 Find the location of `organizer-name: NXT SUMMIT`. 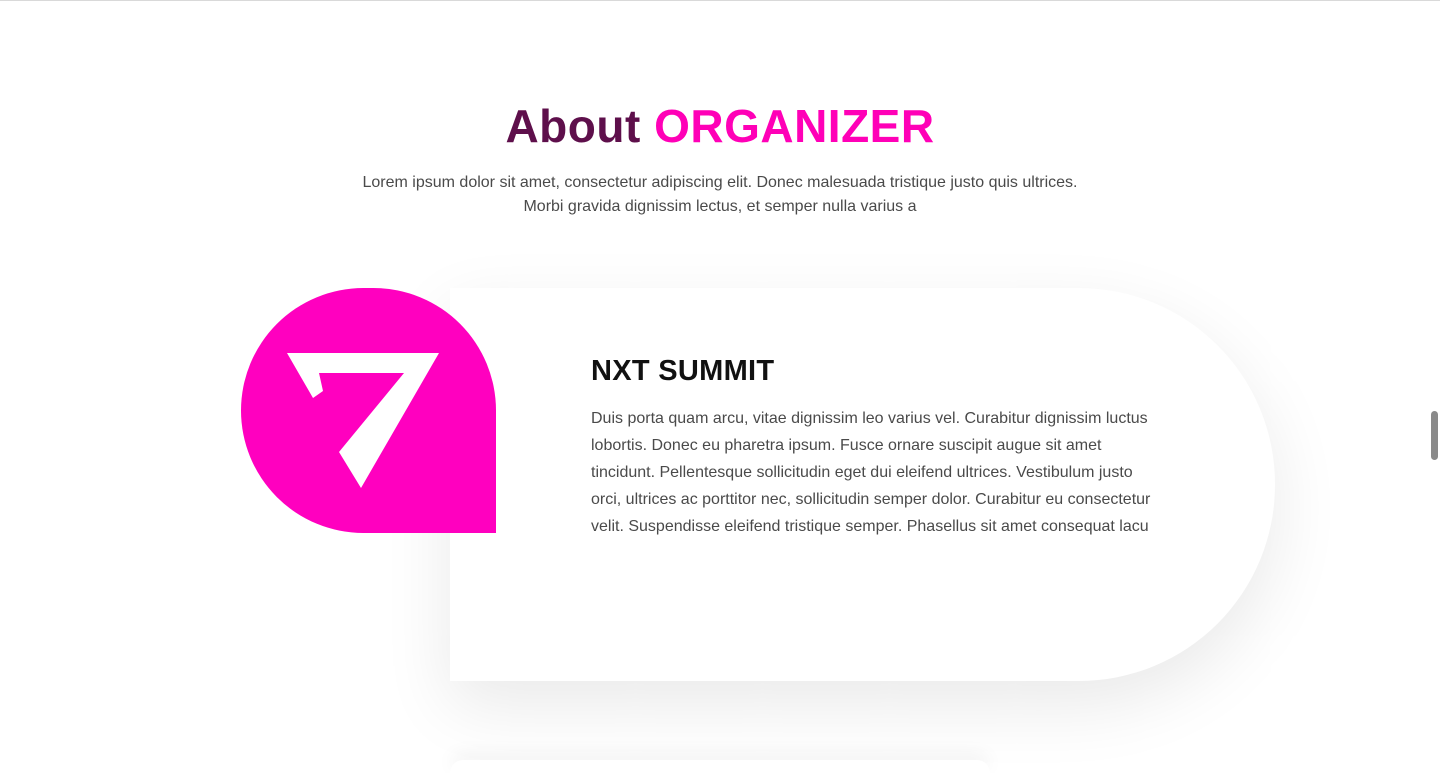

organizer-name: NXT SUMMIT is located at coordinates (683, 371).